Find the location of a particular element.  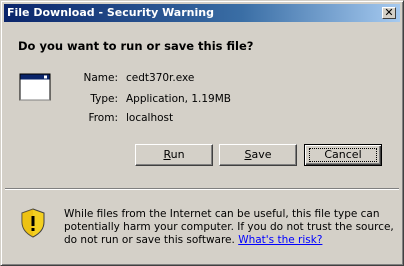

run-button-label: Run is located at coordinates (174, 154).